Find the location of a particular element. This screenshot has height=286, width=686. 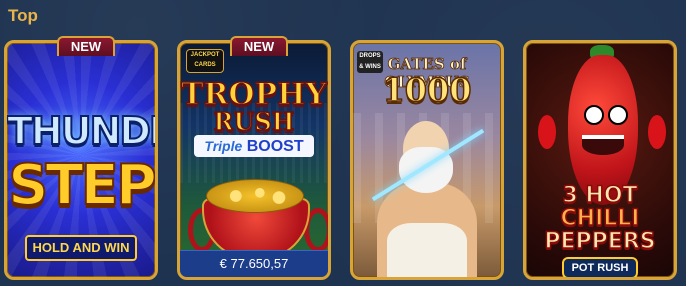

game-tagline: HOLD AND WIN is located at coordinates (81, 248).